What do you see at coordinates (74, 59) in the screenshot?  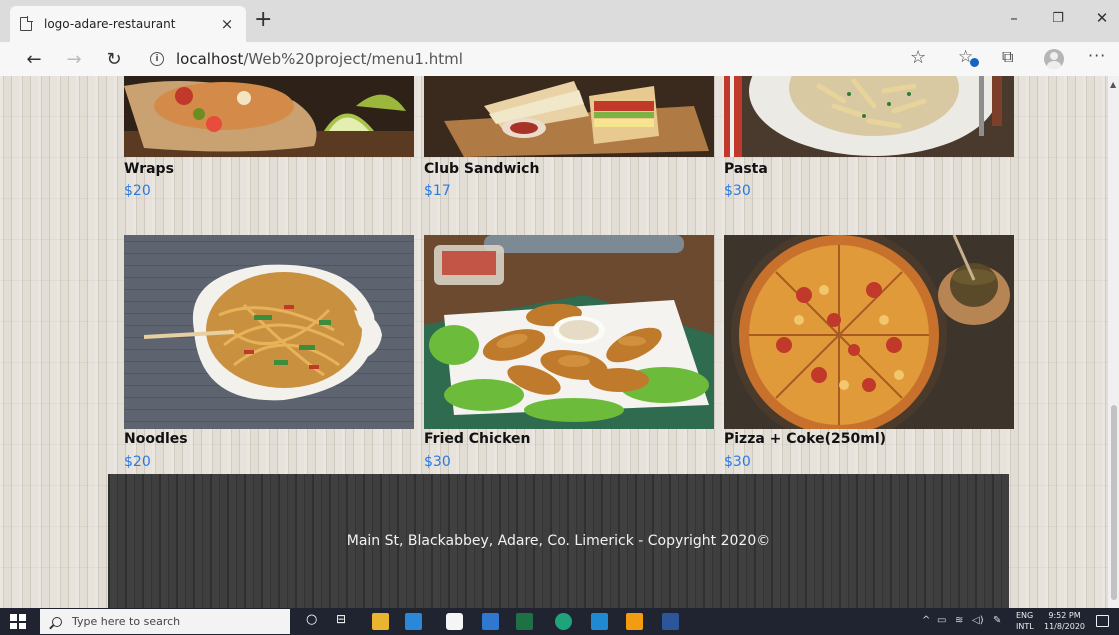 I see `forward-button: →` at bounding box center [74, 59].